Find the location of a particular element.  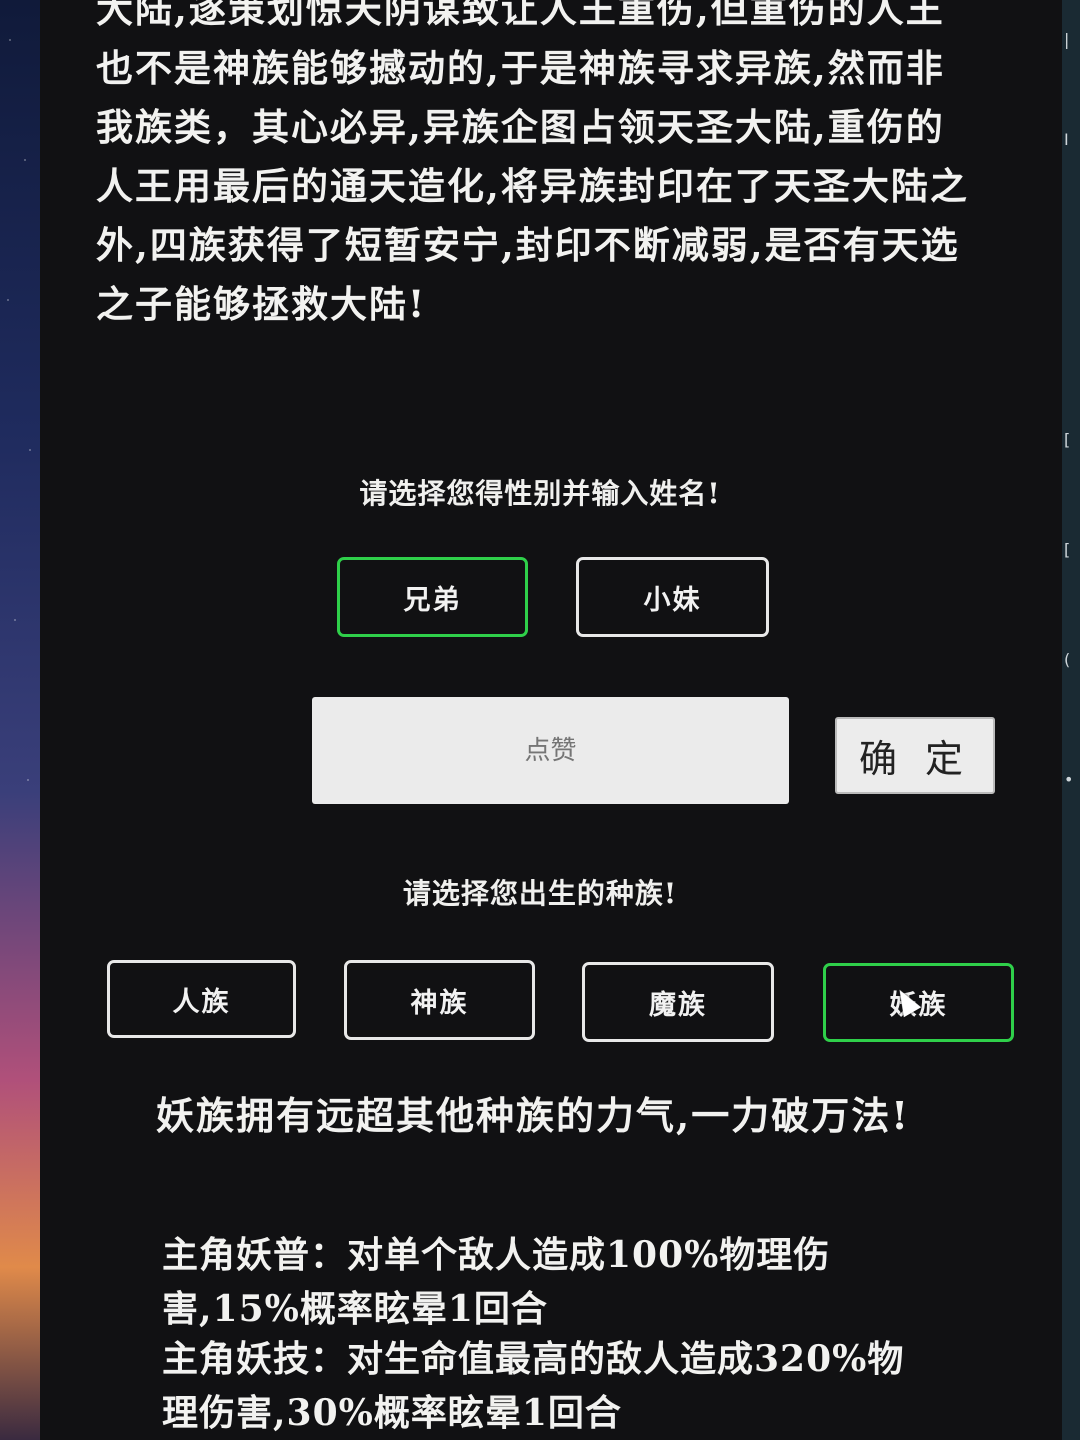

confirm-button: 确 定 is located at coordinates (915, 755).